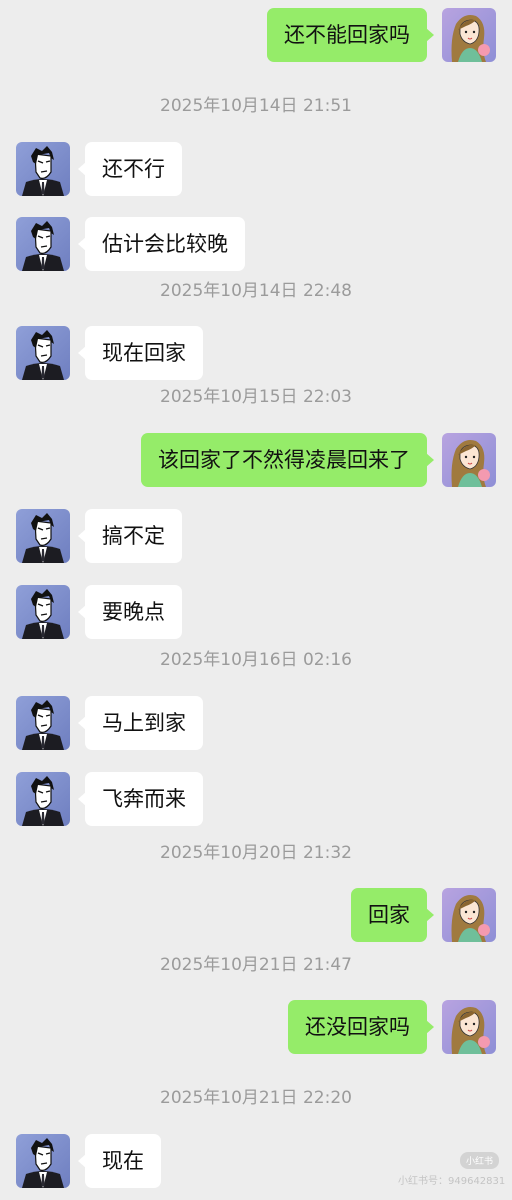 This screenshot has width=512, height=1200. What do you see at coordinates (130, 612) in the screenshot?
I see `received-message-bubble: 要晚点` at bounding box center [130, 612].